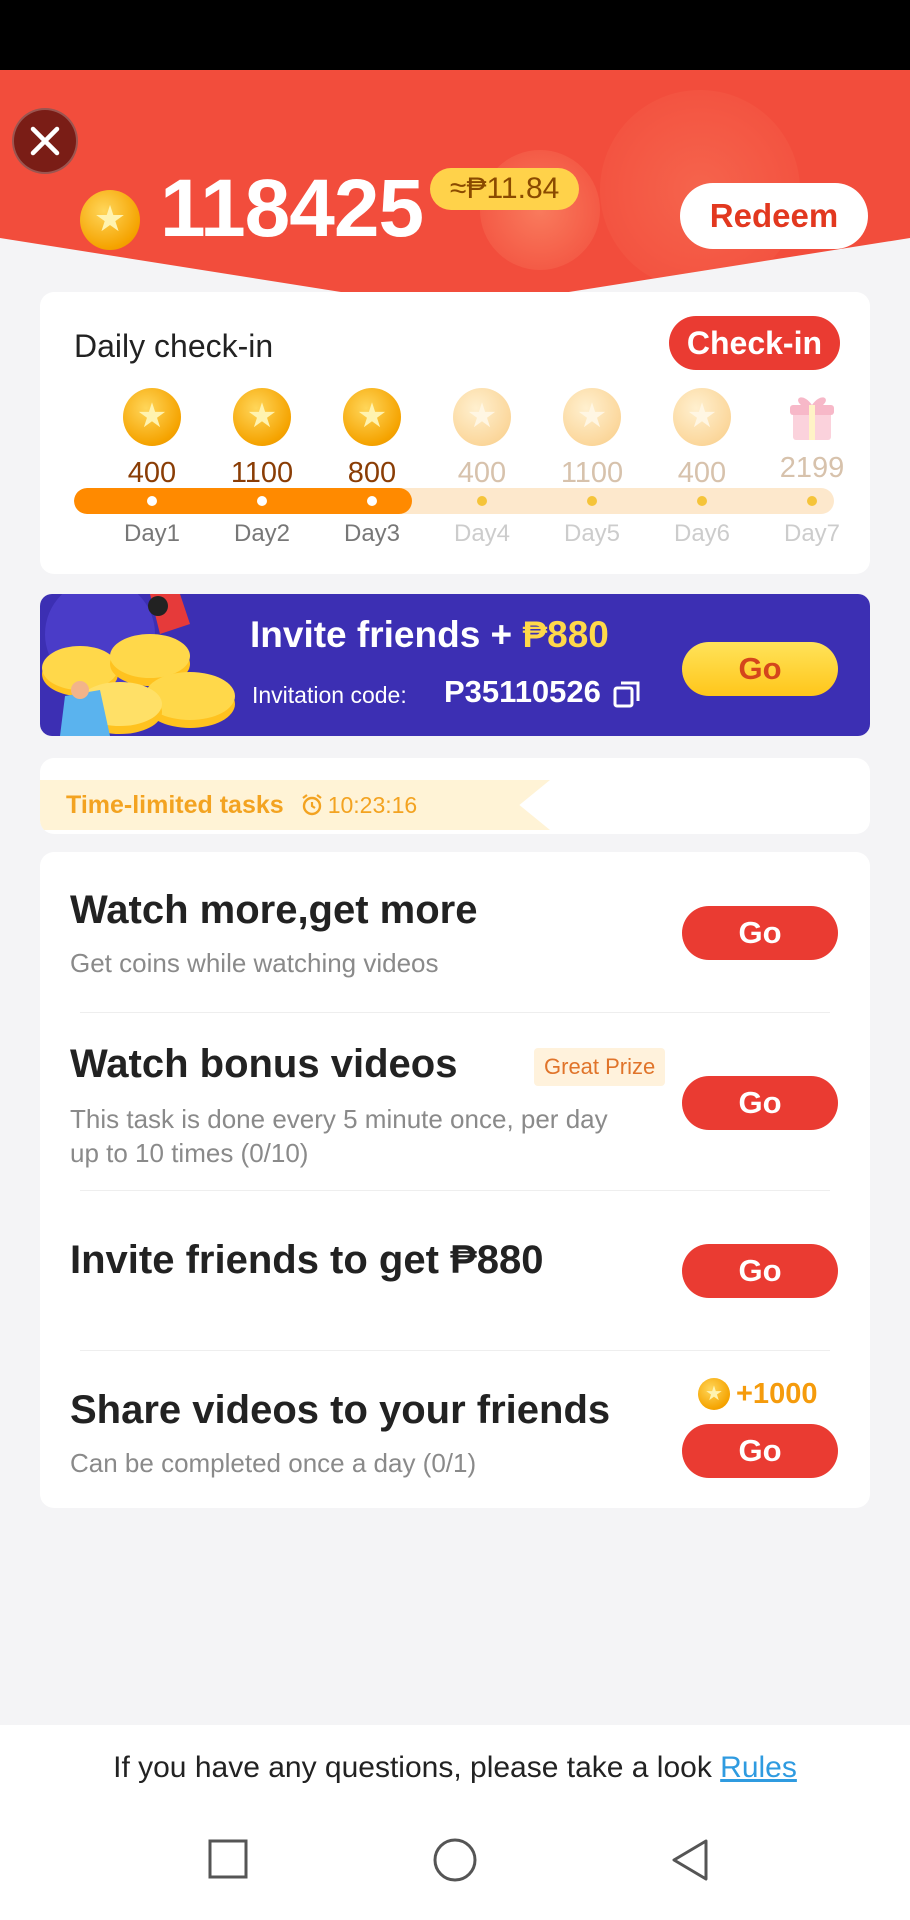 This screenshot has width=910, height=1920. Describe the element at coordinates (760, 933) in the screenshot. I see `watch-more-go-button: Go` at that location.